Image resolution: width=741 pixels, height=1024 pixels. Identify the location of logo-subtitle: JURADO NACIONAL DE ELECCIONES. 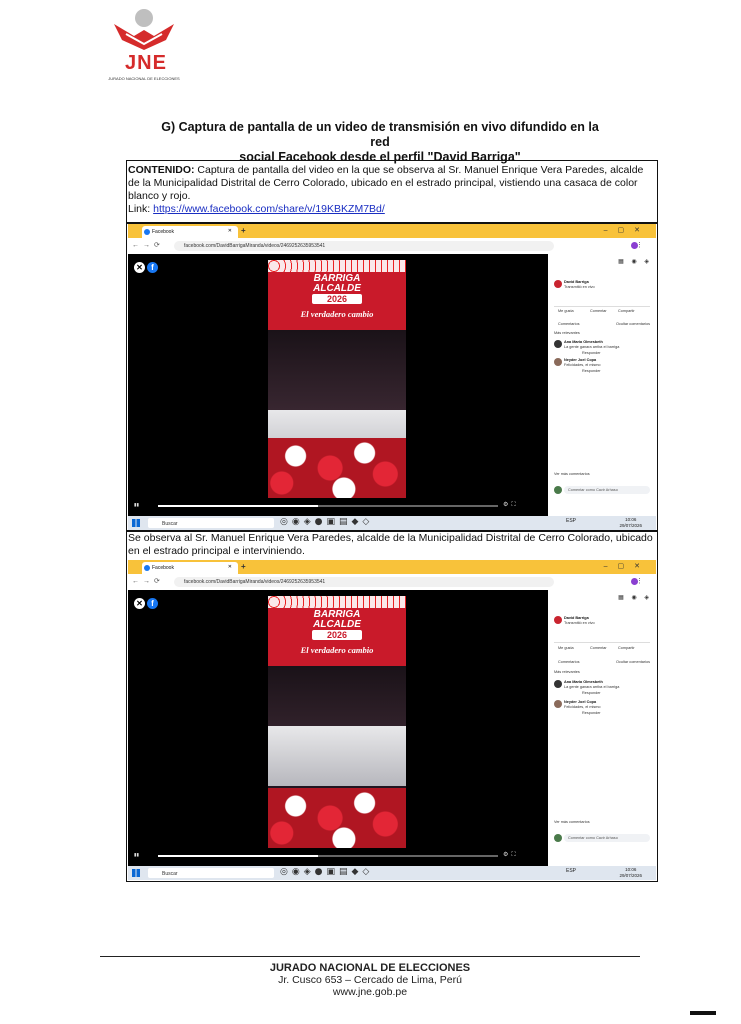
(144, 78).